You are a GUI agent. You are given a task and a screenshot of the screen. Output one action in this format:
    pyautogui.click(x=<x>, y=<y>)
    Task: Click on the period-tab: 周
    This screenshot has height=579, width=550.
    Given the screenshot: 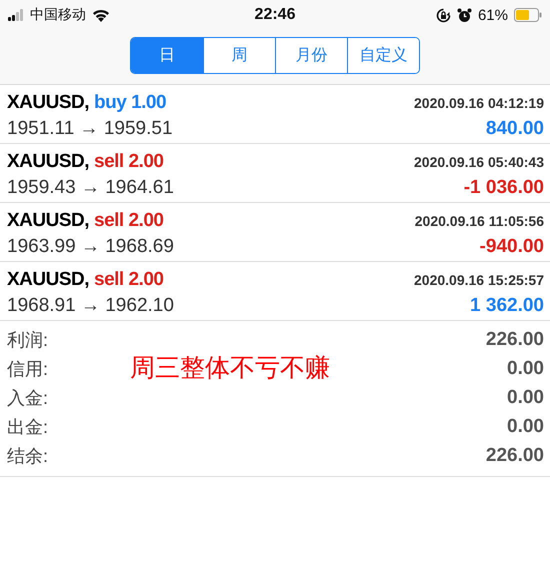 What is the action you would take?
    pyautogui.click(x=239, y=55)
    